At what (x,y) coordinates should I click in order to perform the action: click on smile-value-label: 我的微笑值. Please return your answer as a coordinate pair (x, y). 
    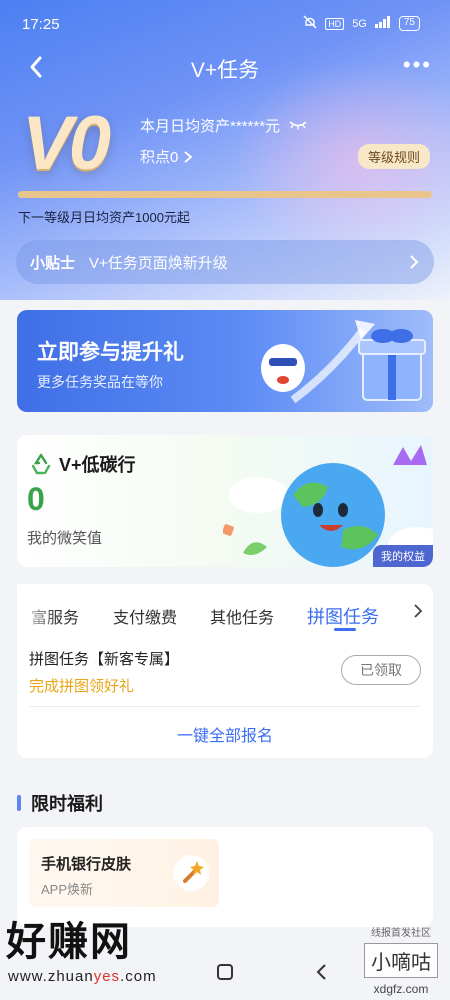
    Looking at the image, I should click on (65, 538).